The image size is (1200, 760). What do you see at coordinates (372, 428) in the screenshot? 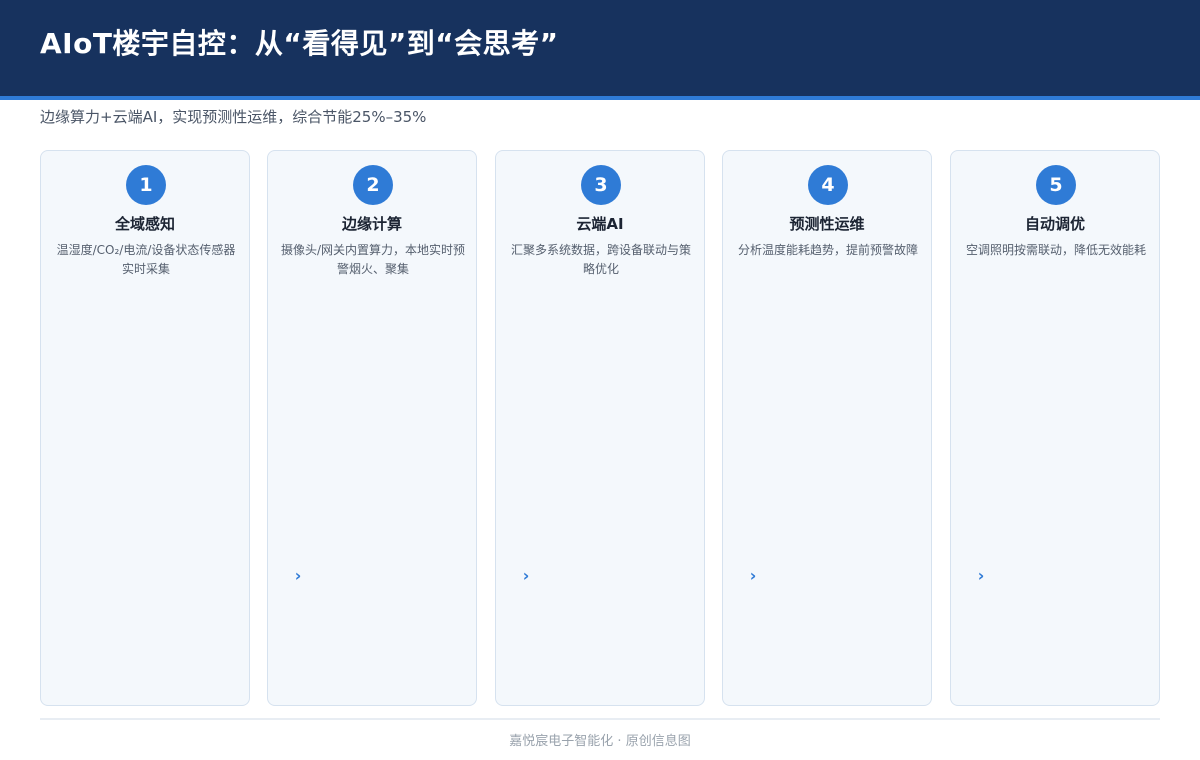
I see `step-card-2: 2 边缘计算 摄像头/网关内置算力，本地实时预警烟火、聚集` at bounding box center [372, 428].